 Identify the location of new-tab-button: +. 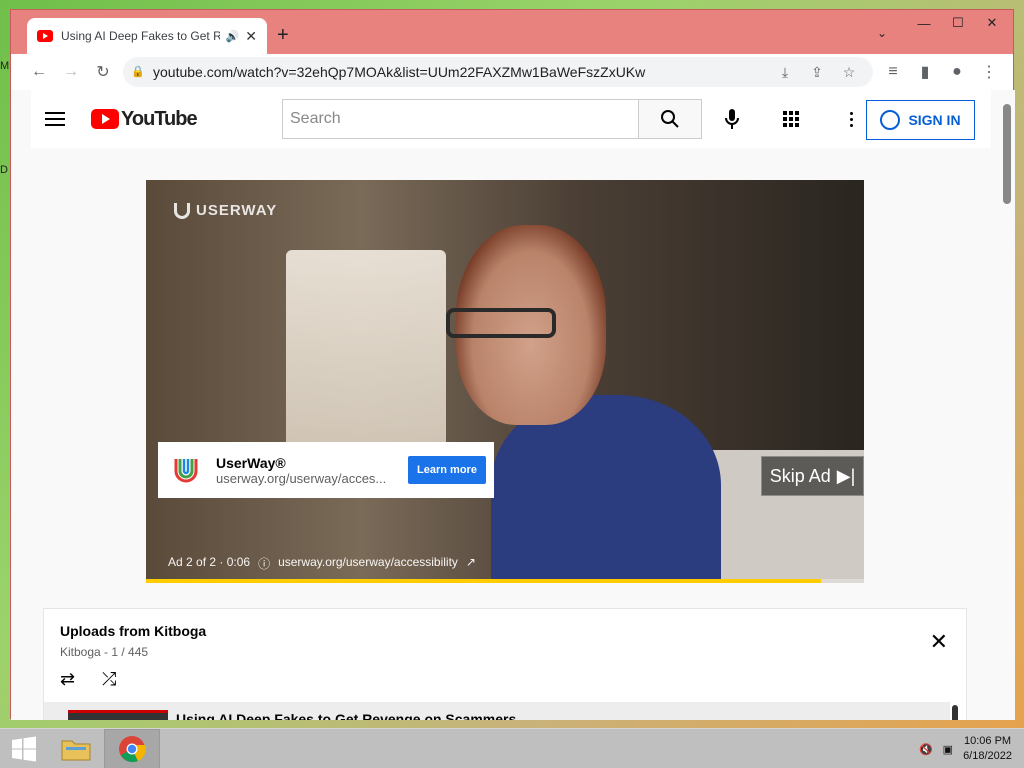
(283, 35).